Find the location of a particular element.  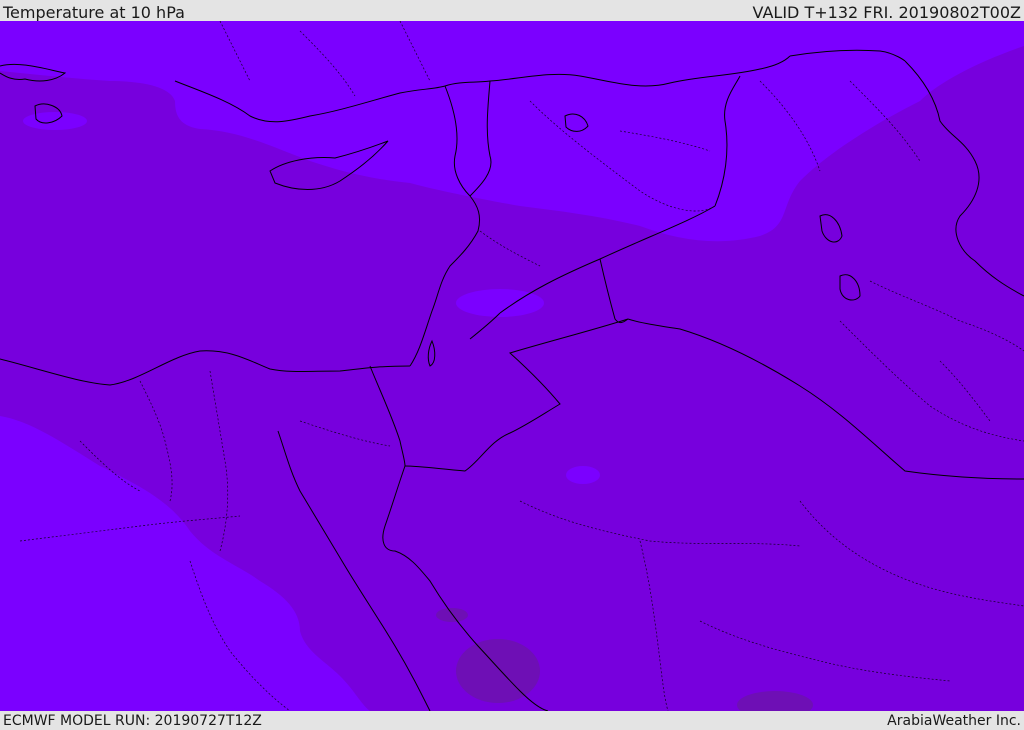

warm-patch-red-sea is located at coordinates (498, 671).